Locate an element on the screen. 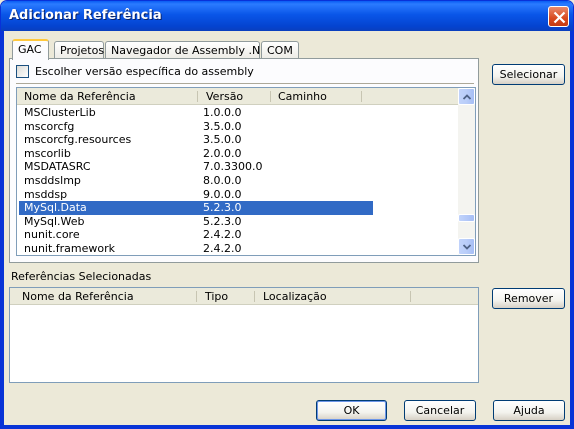 Image resolution: width=574 pixels, height=429 pixels. list-item-selected: MySql.Data 5.2.3.0 is located at coordinates (238, 208).